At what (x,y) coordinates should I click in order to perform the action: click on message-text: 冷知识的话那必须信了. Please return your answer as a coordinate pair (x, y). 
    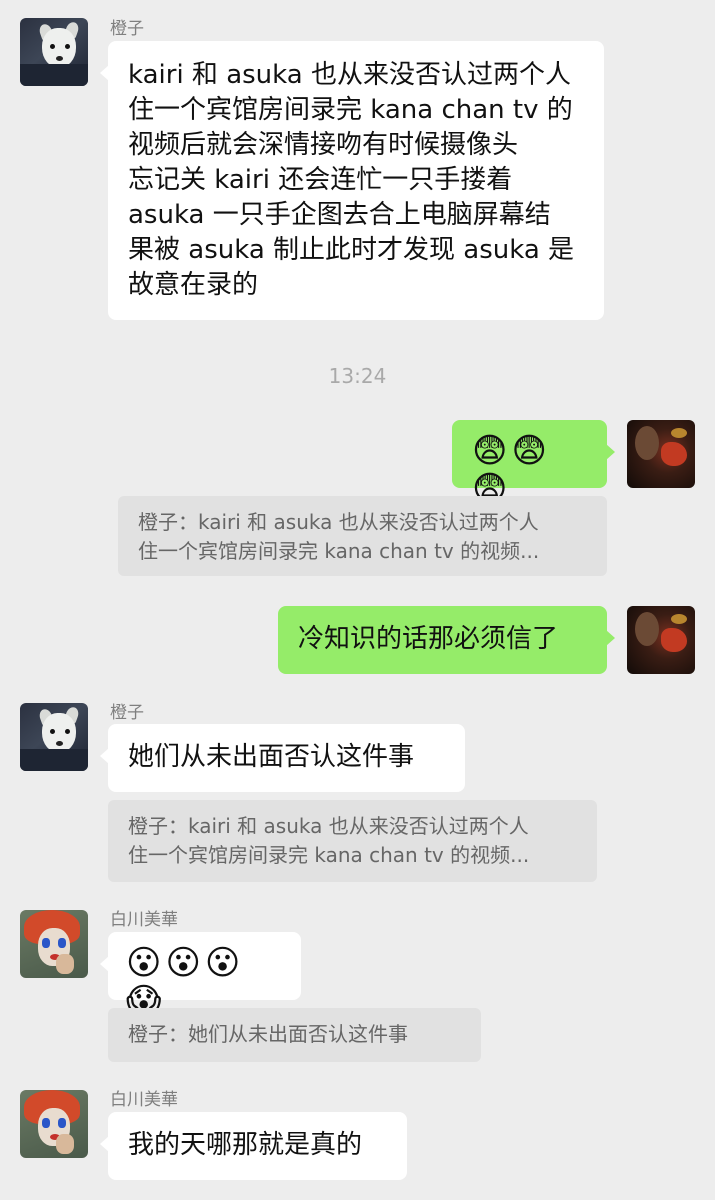
    Looking at the image, I should click on (428, 639).